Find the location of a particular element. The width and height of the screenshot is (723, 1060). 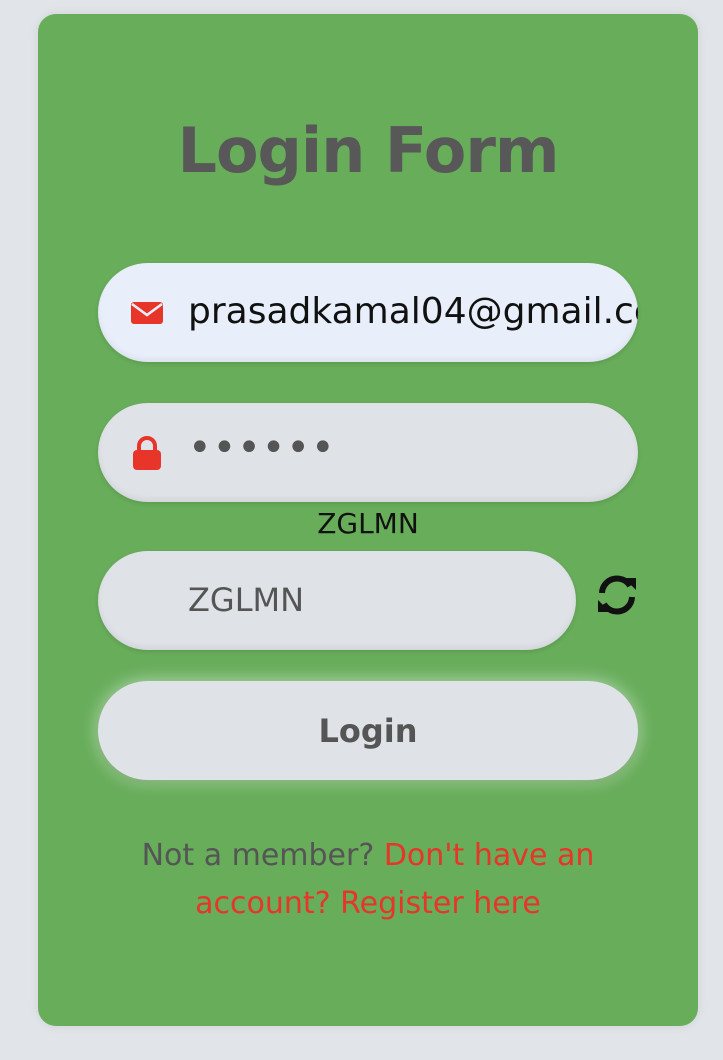

captcha-input: ZGLMN is located at coordinates (337, 600).